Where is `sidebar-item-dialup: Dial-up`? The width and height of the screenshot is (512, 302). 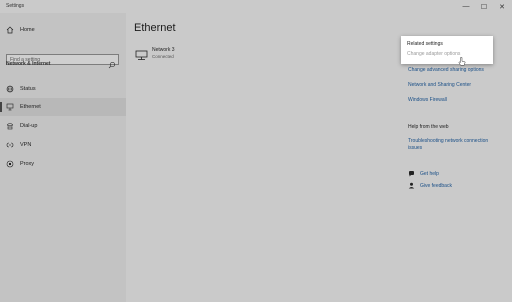
sidebar-item-dialup: Dial-up is located at coordinates (63, 126).